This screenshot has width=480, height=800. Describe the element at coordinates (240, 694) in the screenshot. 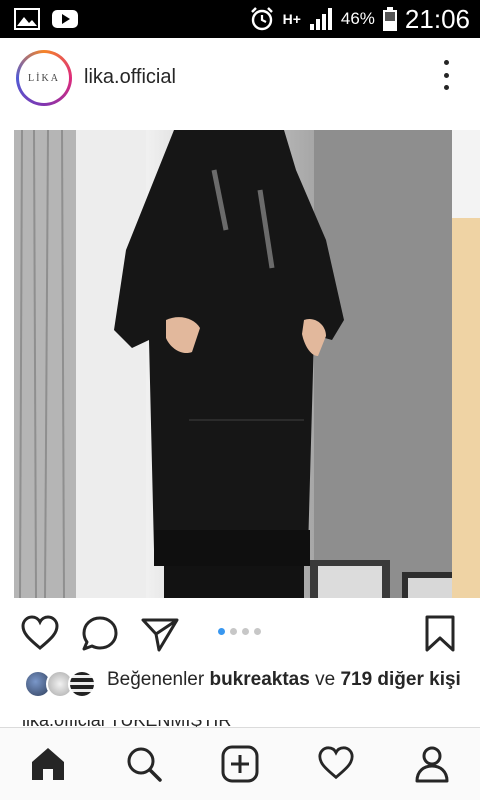

I see `likes-section: Beğenenler bukreaktas ve 719 diğer kişi` at that location.